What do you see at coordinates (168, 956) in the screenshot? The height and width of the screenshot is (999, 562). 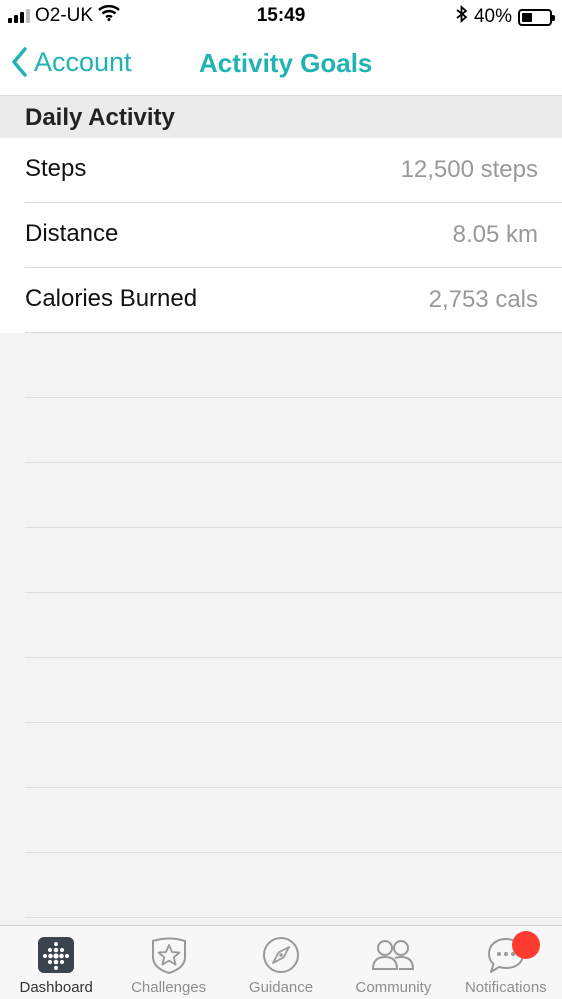 I see `challenges-star-icon` at bounding box center [168, 956].